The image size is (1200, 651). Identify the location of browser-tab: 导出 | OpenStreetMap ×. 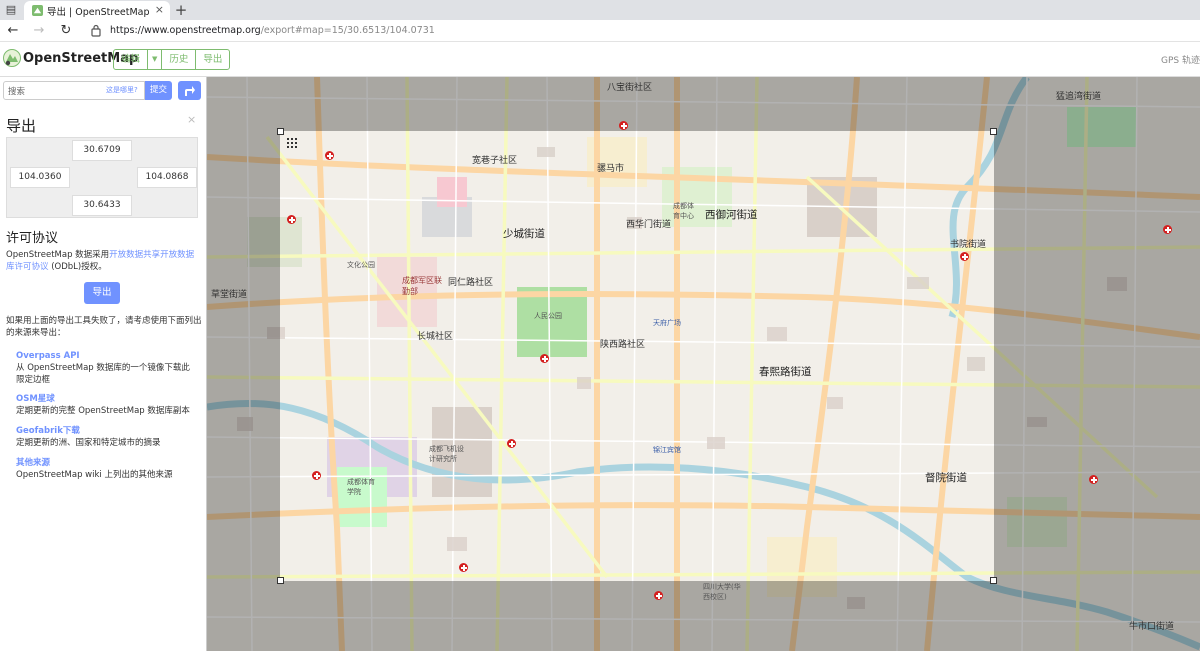
(97, 10).